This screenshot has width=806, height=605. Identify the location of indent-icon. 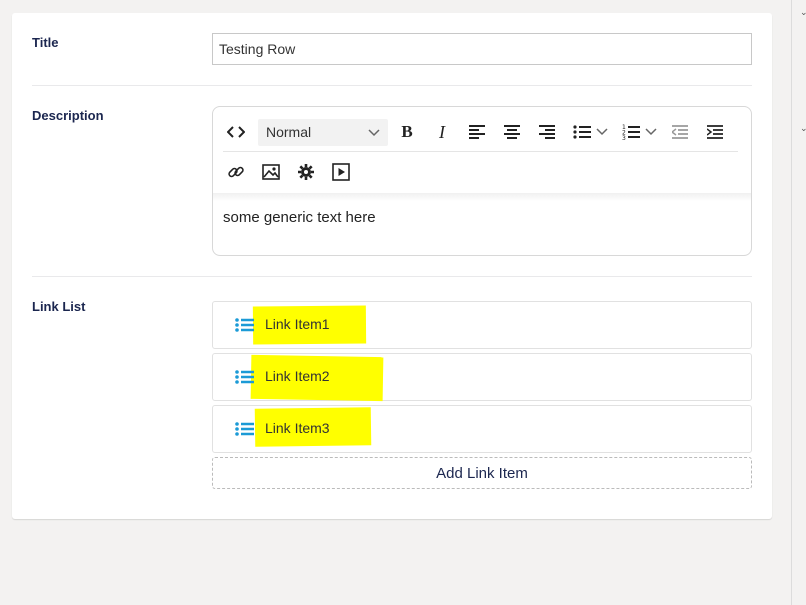
(715, 132).